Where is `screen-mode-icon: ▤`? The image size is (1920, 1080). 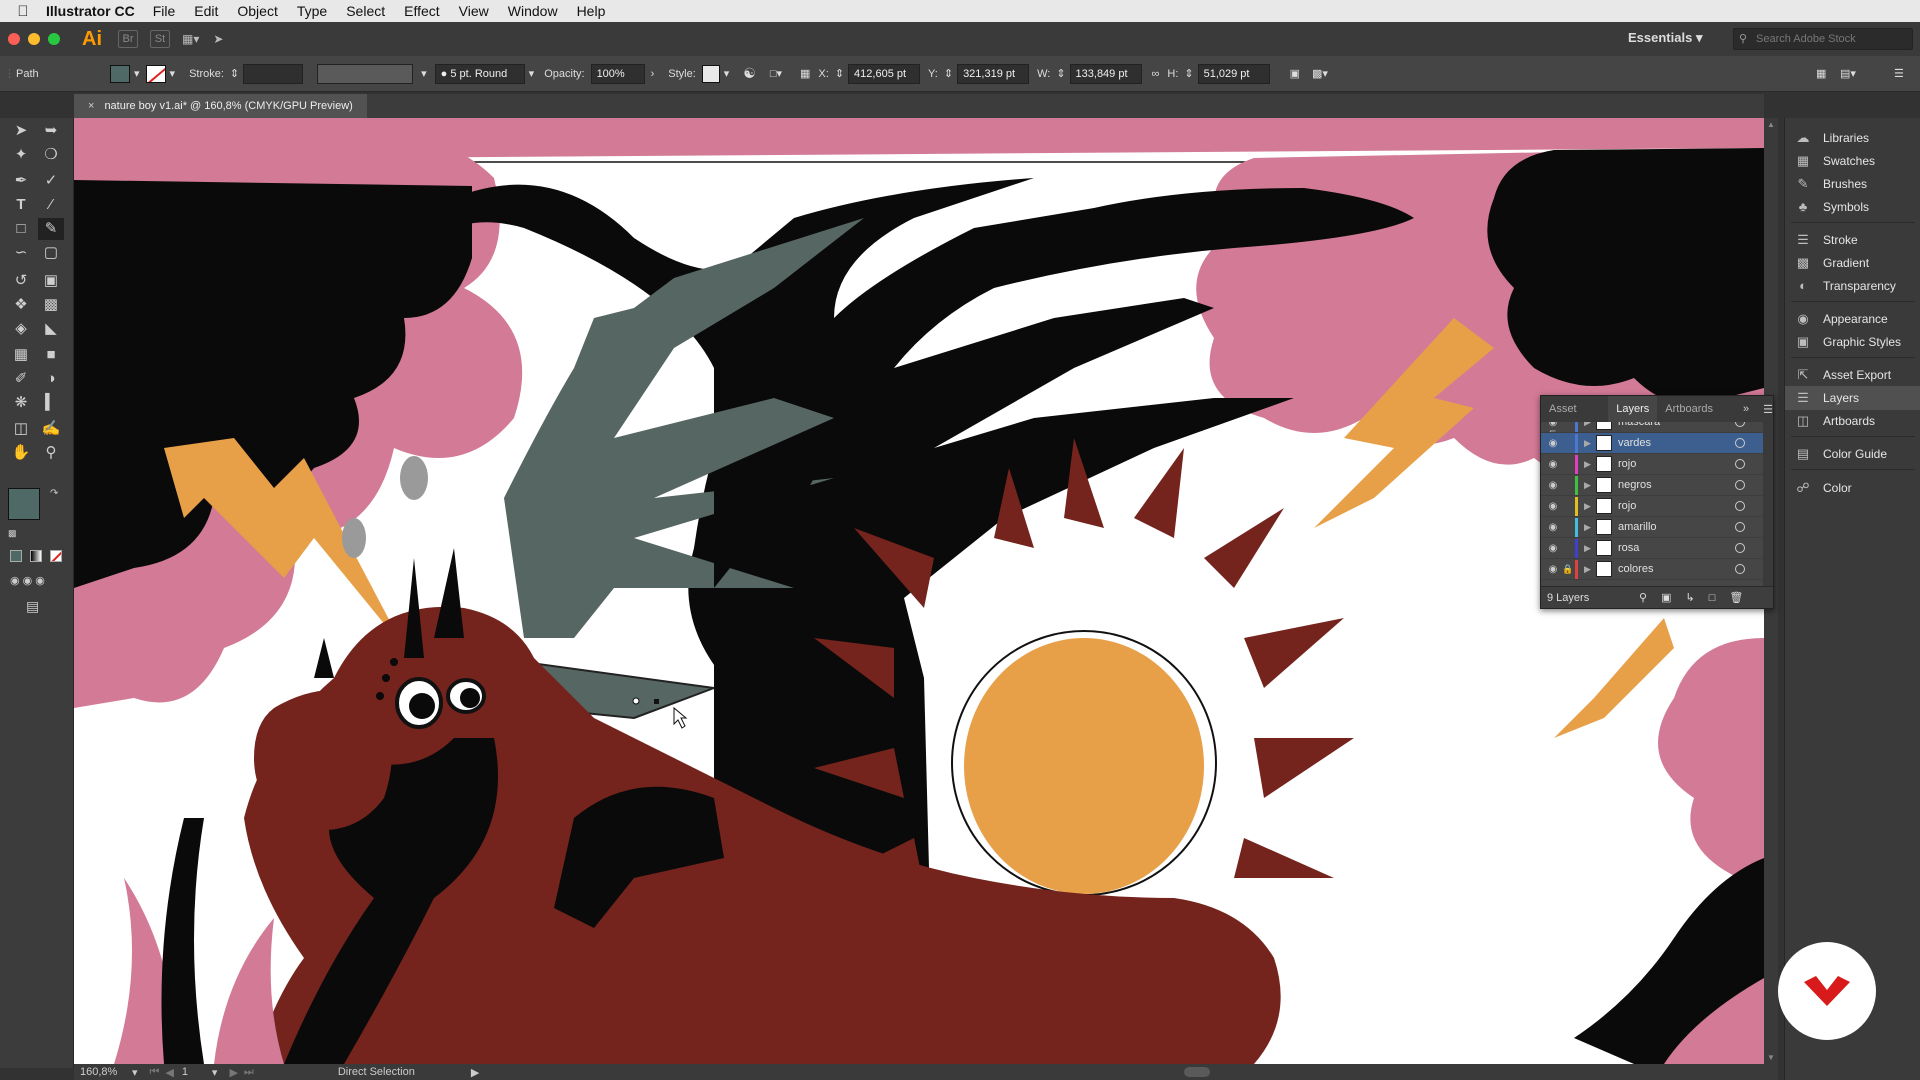 screen-mode-icon: ▤ is located at coordinates (32, 606).